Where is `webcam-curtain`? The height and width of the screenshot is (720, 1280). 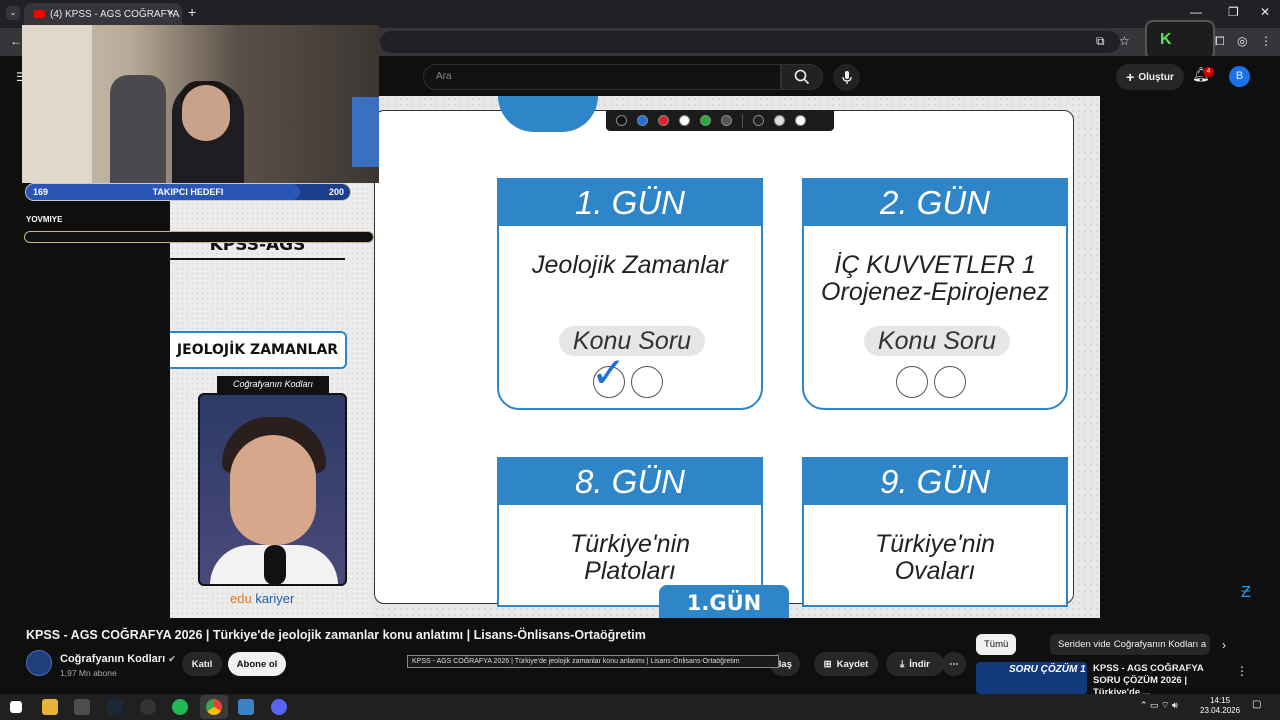
webcam-curtain is located at coordinates (57, 104).